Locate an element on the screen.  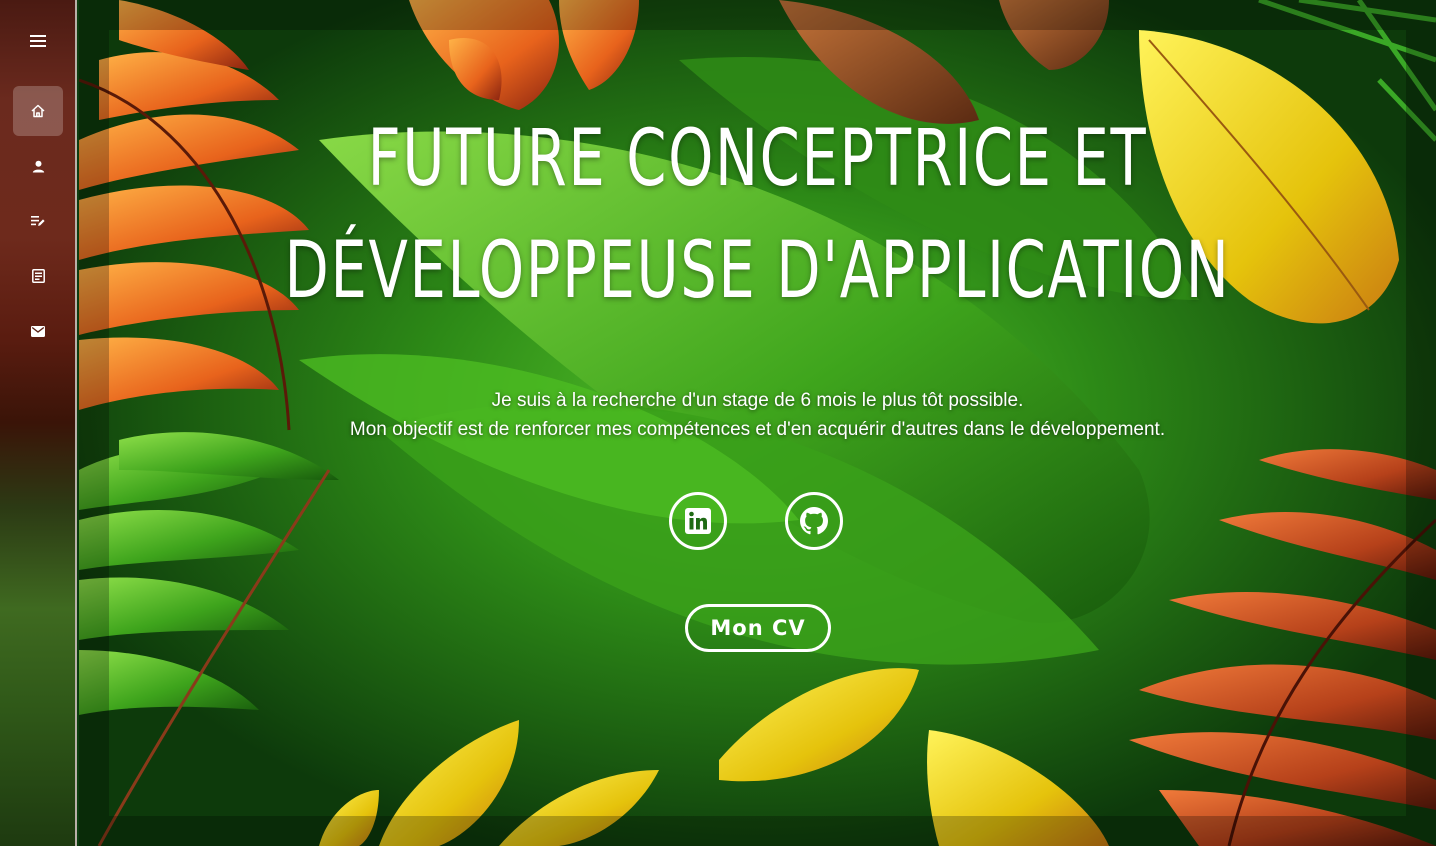
list-edit-icon is located at coordinates (38, 221).